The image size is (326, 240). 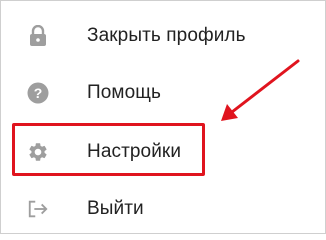 What do you see at coordinates (38, 152) in the screenshot?
I see `gear-icon` at bounding box center [38, 152].